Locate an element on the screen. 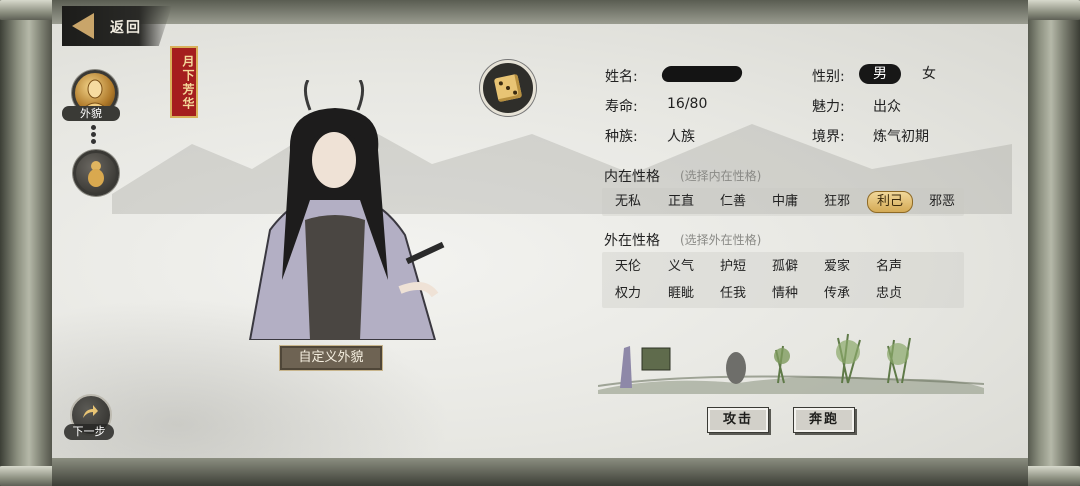 This screenshot has height=486, width=1080. appearance-tab-label: 外貌 is located at coordinates (91, 113).